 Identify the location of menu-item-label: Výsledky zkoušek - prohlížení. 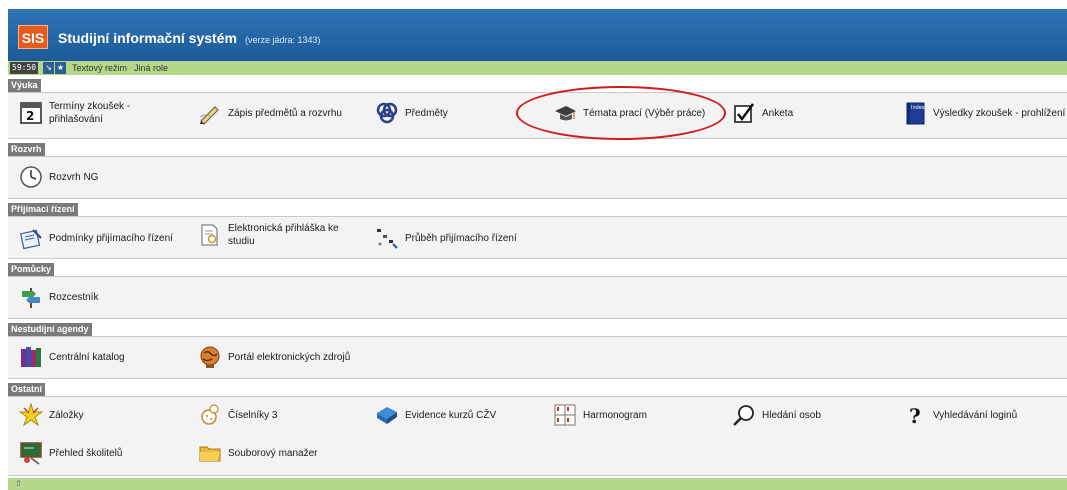
(999, 113).